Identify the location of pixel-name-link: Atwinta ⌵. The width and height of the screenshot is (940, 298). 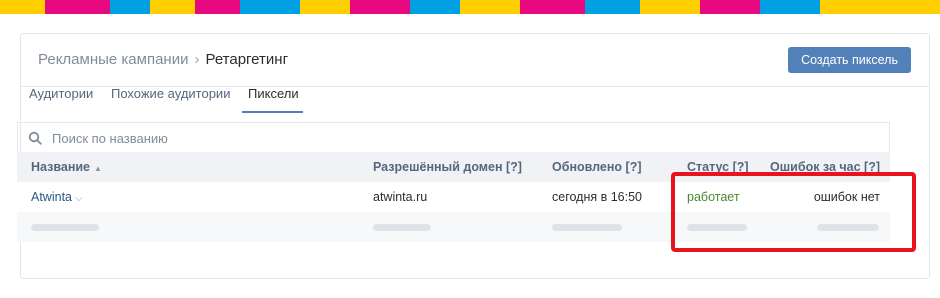
(57, 197).